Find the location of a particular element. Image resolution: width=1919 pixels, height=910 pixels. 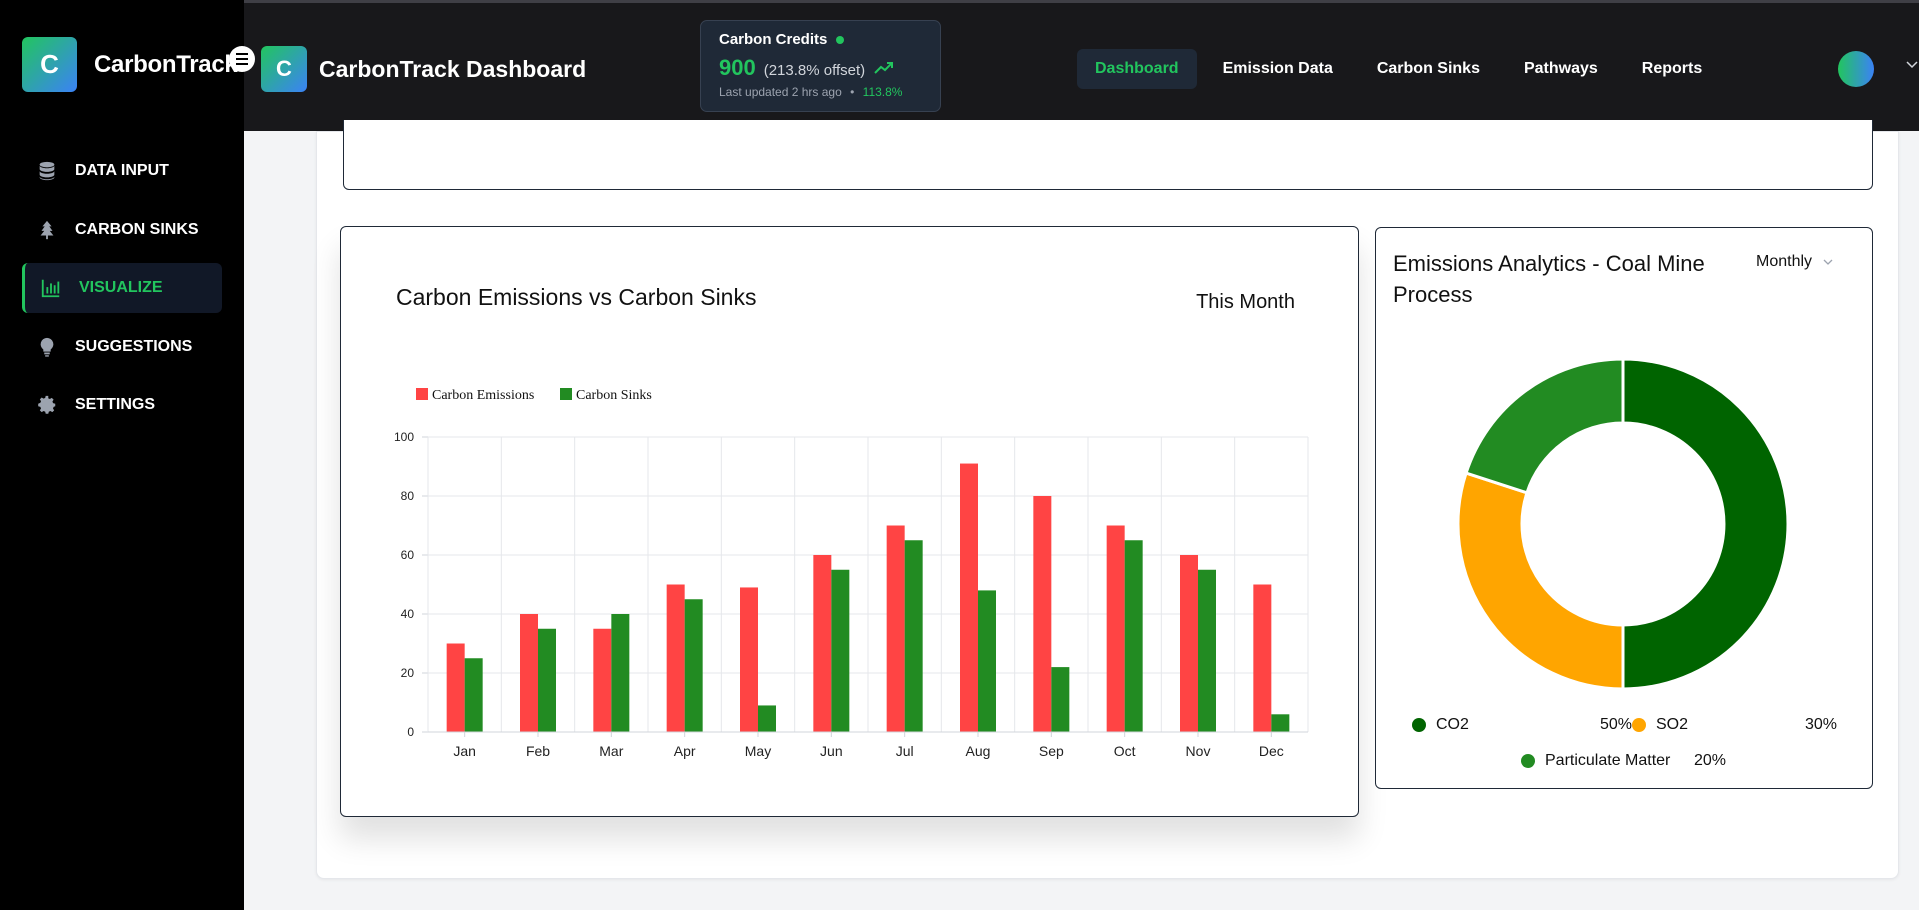

x-tick-label: Dec is located at coordinates (1271, 751).